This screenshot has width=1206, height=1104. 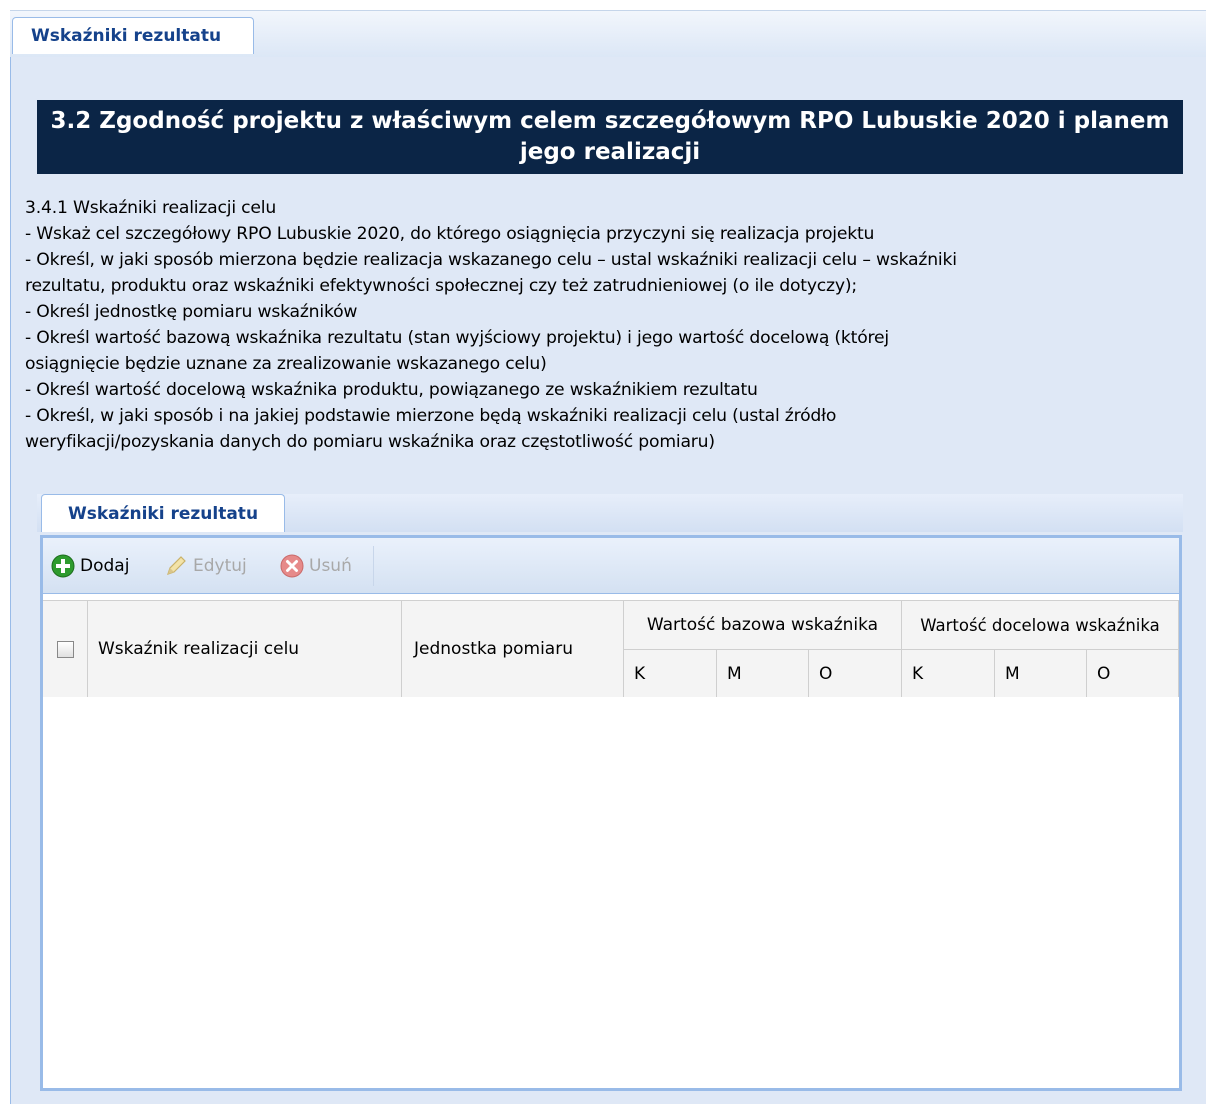 I want to click on delete-icon, so click(x=292, y=566).